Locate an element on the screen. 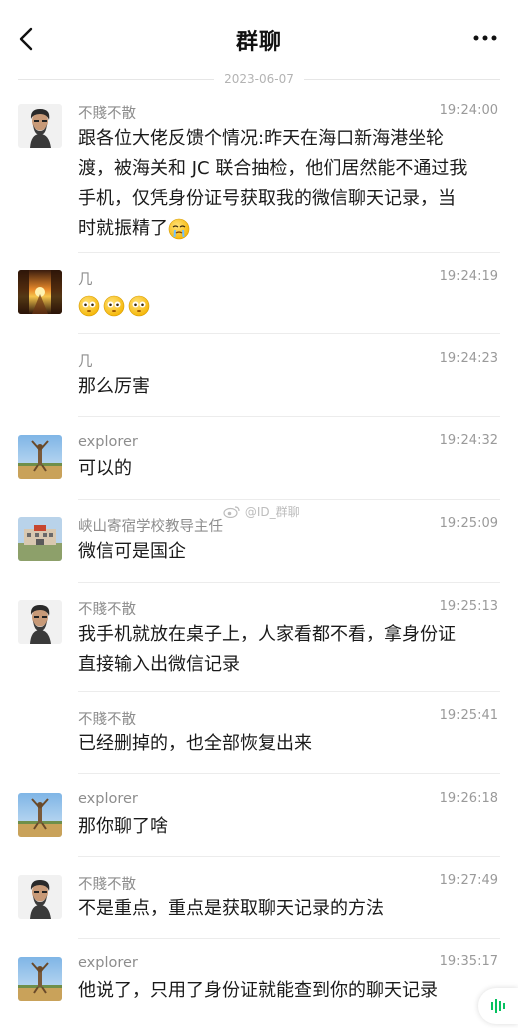  floating-action-button is located at coordinates (498, 1006).